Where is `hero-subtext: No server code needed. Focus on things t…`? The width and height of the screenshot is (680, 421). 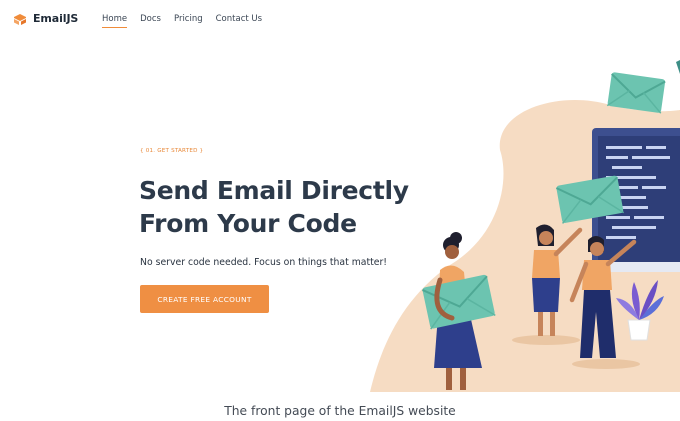 hero-subtext: No server code needed. Focus on things t… is located at coordinates (264, 262).